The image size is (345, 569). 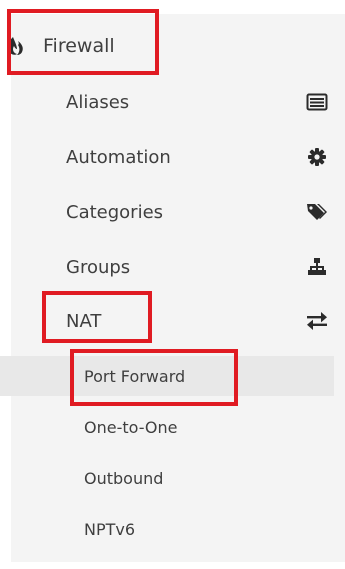 I want to click on sidebar-item-nptv6-label: NPTv6, so click(x=110, y=529).